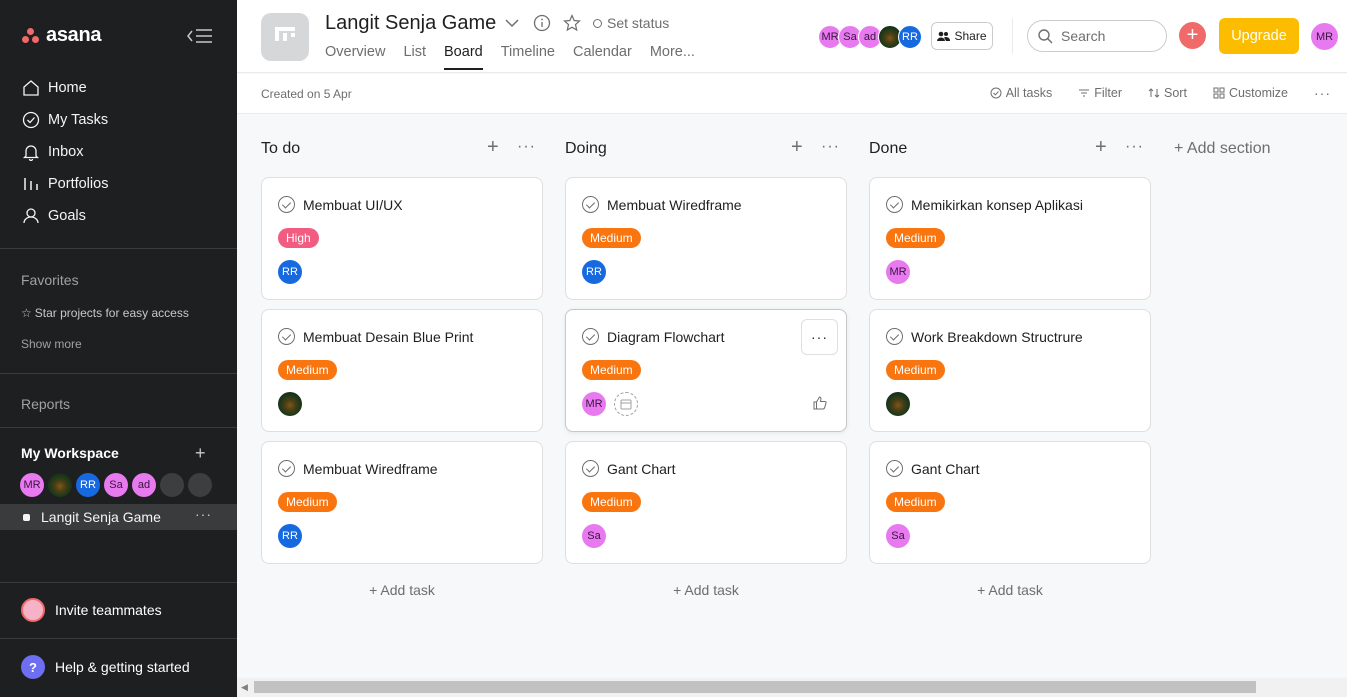 The width and height of the screenshot is (1347, 697). Describe the element at coordinates (50, 280) in the screenshot. I see `favorites-title: Favorites` at that location.